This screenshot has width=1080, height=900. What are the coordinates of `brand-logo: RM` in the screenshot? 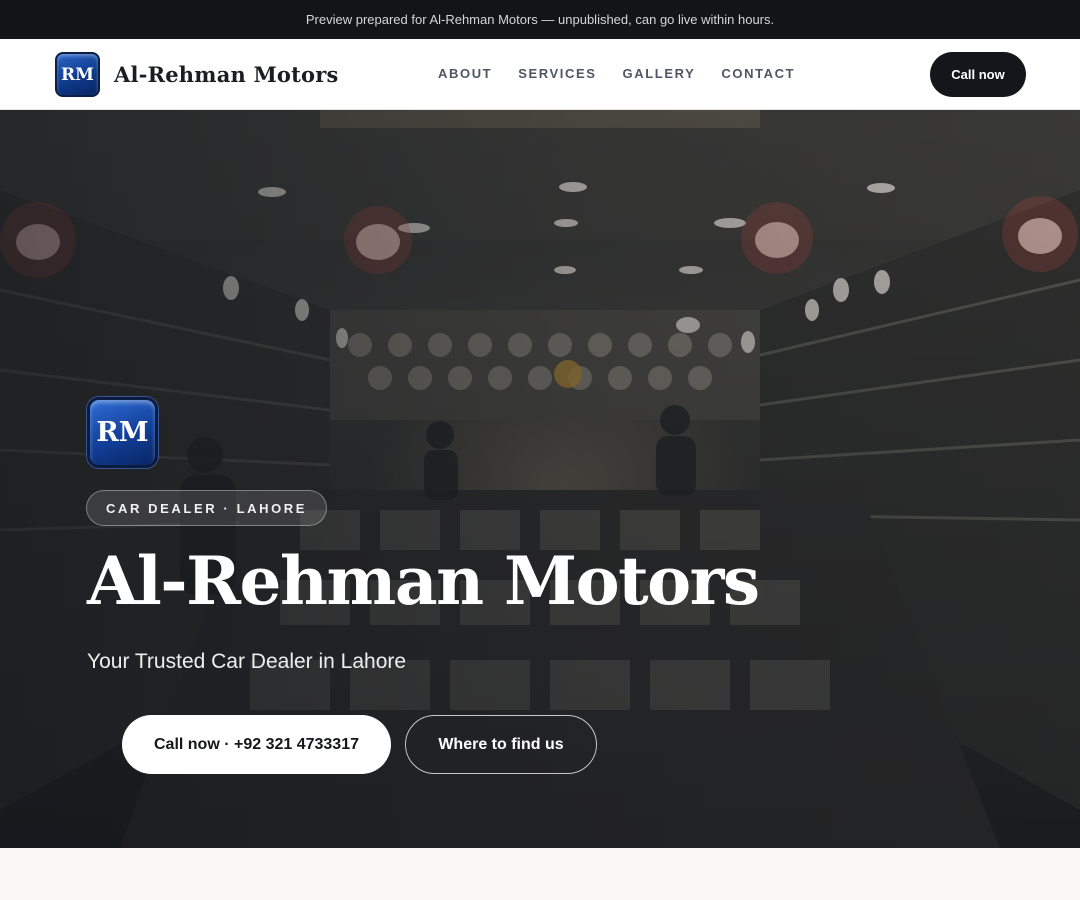 It's located at (77, 74).